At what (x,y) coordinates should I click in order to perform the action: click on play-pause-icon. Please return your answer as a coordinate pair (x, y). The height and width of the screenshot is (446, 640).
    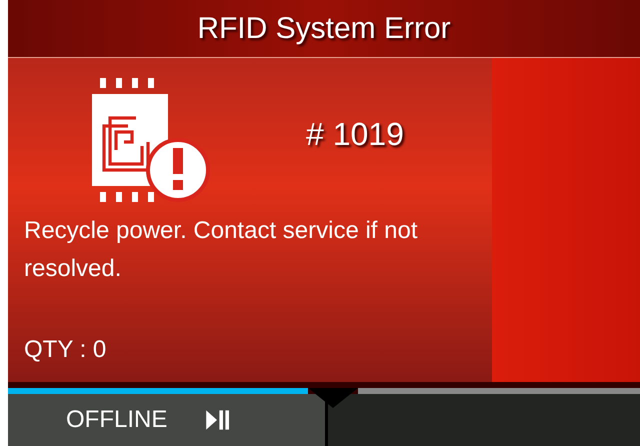
    Looking at the image, I should click on (217, 420).